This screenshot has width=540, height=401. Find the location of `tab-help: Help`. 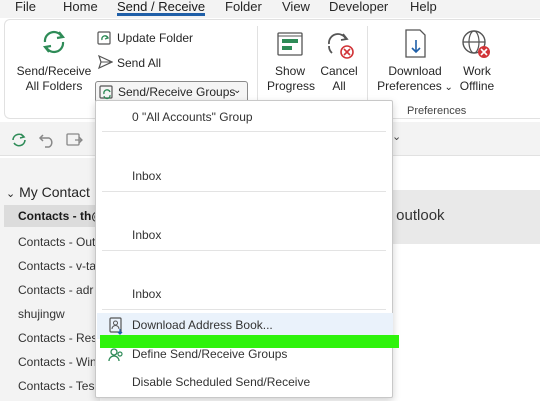

tab-help: Help is located at coordinates (423, 9).